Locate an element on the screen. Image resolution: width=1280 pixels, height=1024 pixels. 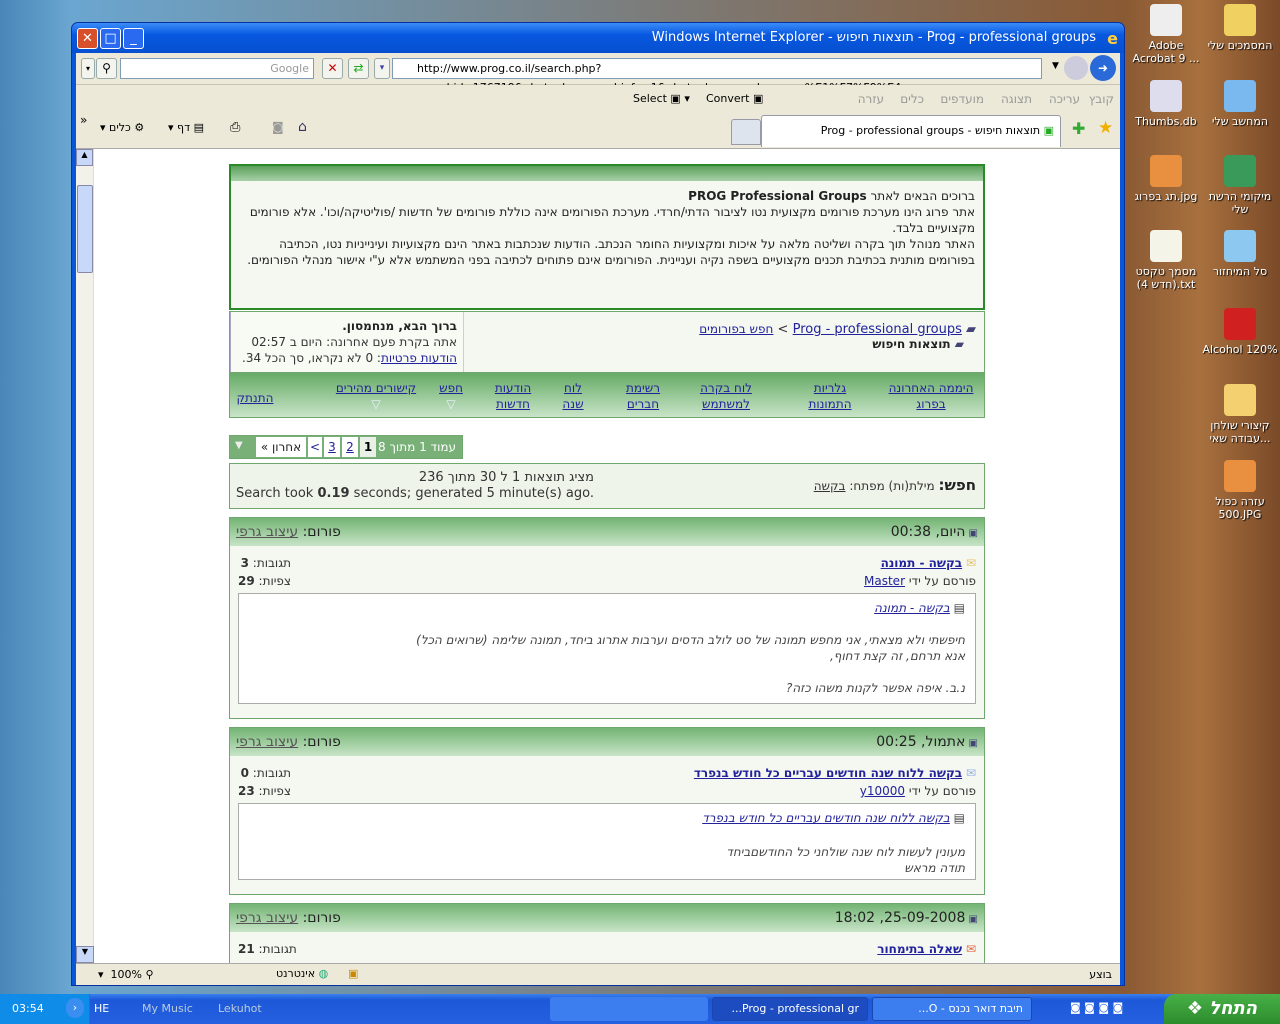
toolbar-lekuhot: Lekuhot is located at coordinates (240, 1008).